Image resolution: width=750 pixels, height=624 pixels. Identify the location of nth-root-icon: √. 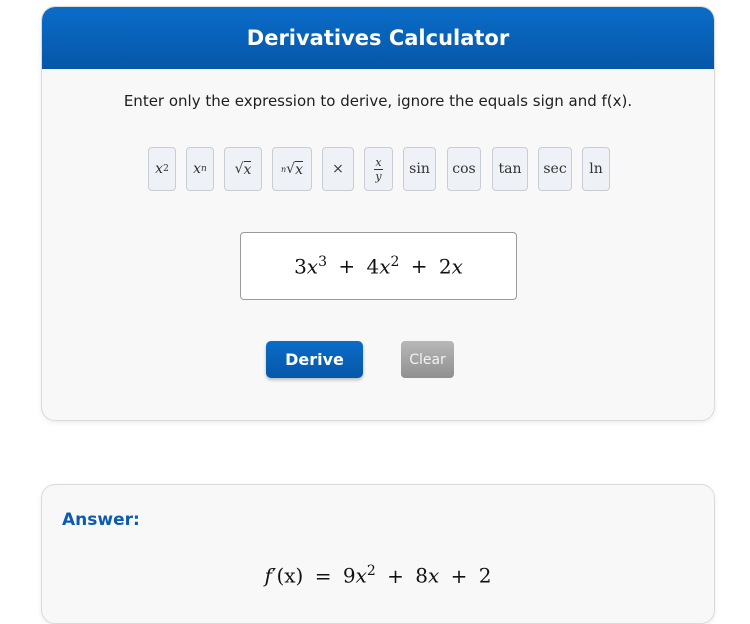
(291, 169).